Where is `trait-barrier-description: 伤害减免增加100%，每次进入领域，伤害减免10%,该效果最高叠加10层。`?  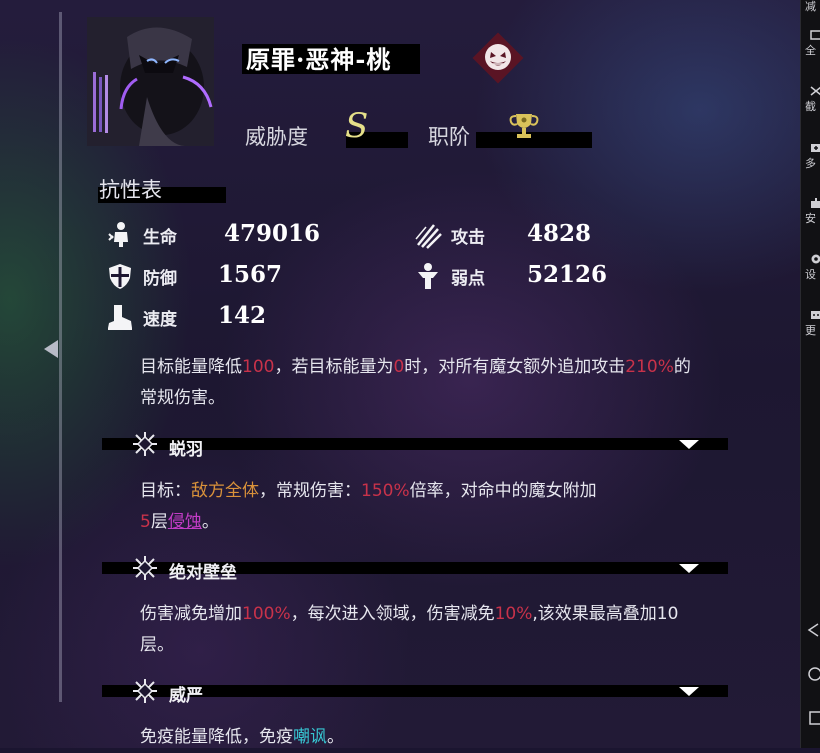
trait-barrier-description: 伤害减免增加100%，每次进入领域，伤害减免10%,该效果最高叠加10层。 is located at coordinates (420, 630).